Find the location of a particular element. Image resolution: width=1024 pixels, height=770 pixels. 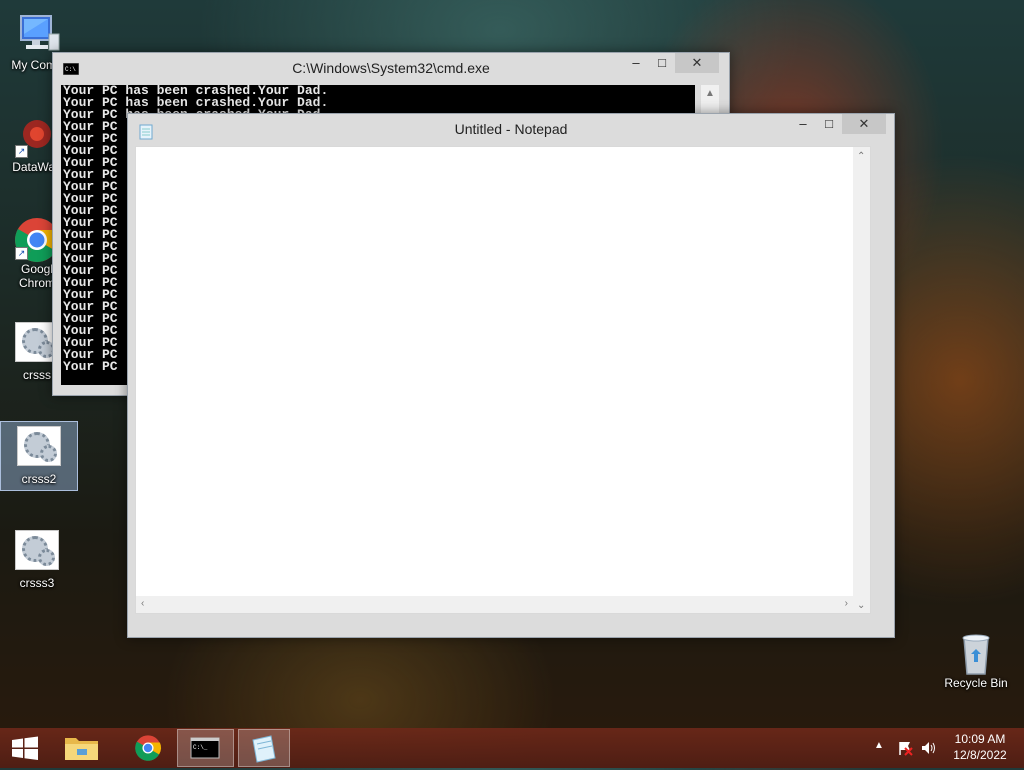

show-hidden-icons-button: ▲ is located at coordinates (879, 745).